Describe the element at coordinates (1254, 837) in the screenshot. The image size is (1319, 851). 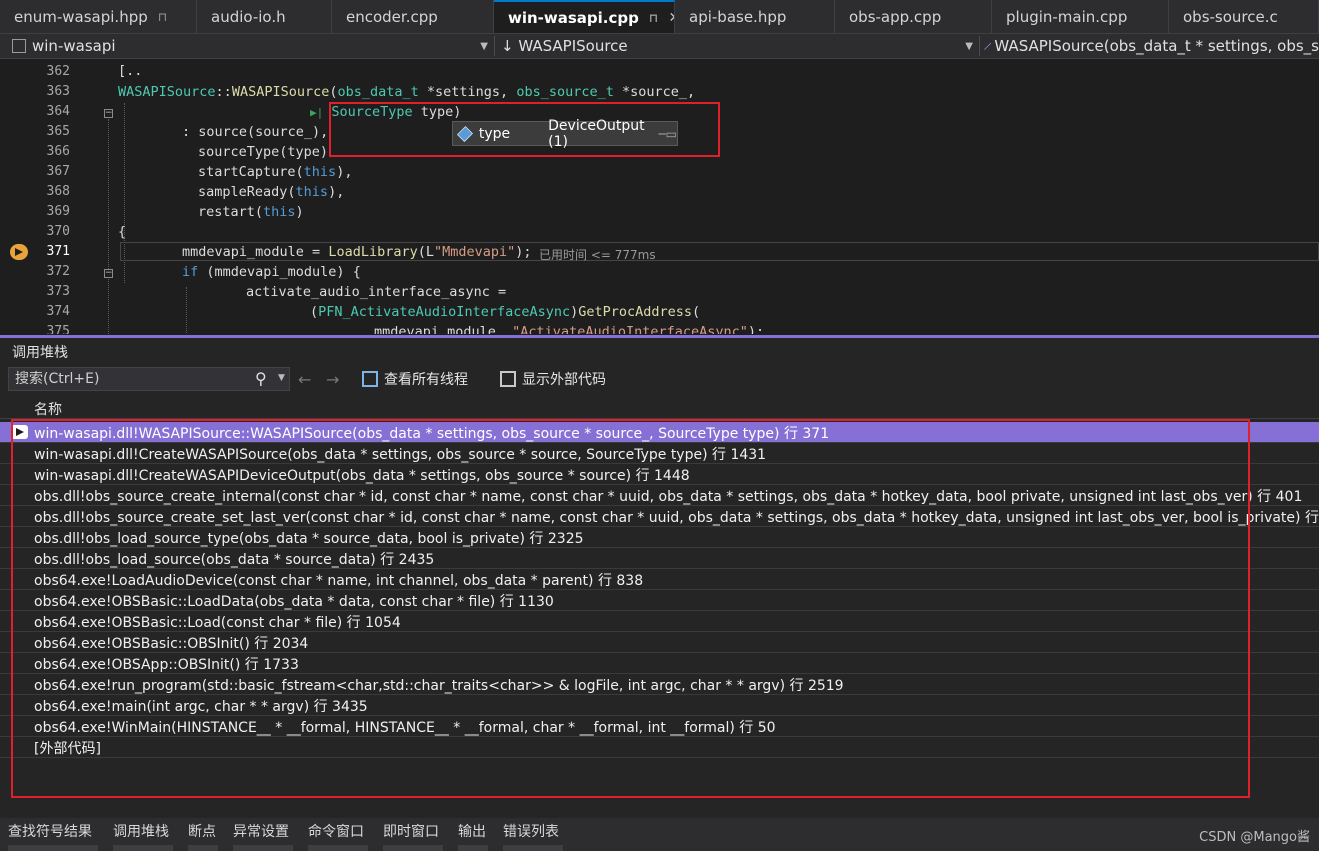
I see `watermark: CSDN @Mango酱` at that location.